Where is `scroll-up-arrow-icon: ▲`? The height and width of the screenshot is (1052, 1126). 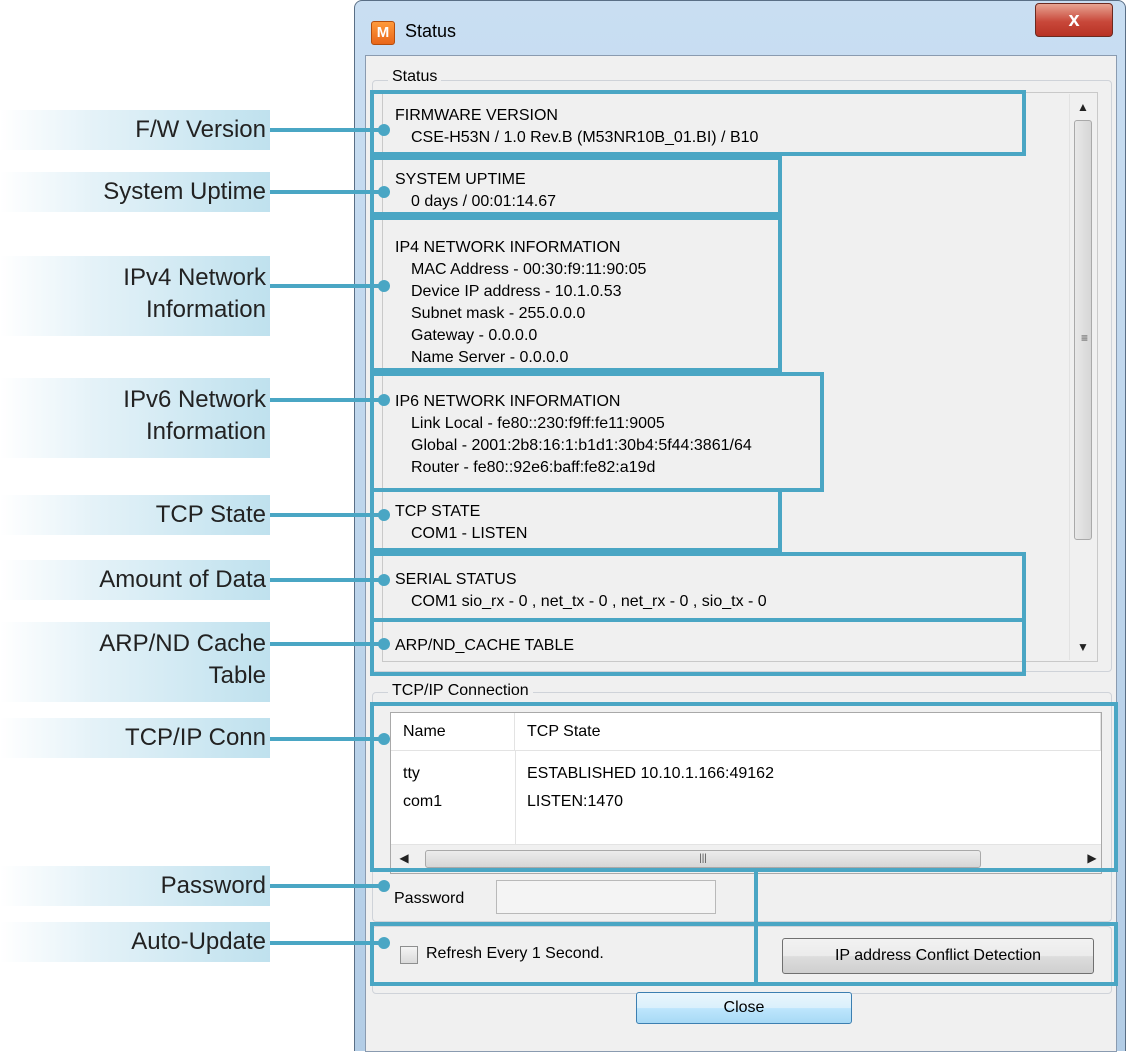 scroll-up-arrow-icon: ▲ is located at coordinates (1083, 107).